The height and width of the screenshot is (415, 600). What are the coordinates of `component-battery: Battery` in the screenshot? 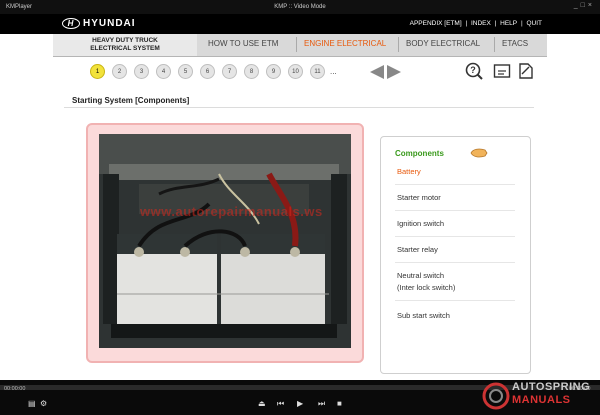 It's located at (409, 172).